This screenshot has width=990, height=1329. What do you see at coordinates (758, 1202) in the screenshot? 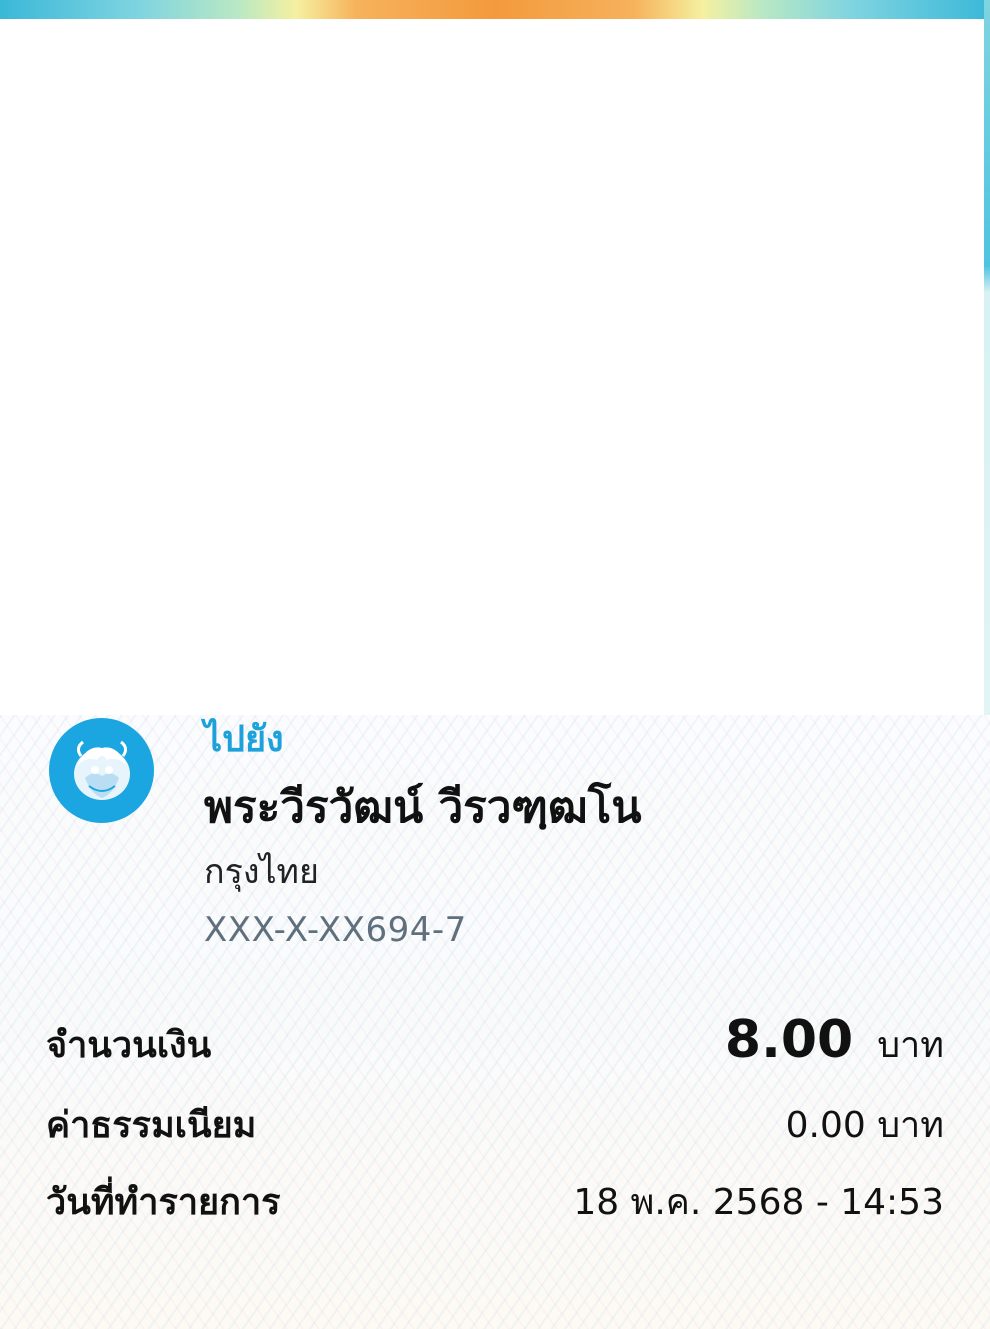
I see `transaction-date-value: 18 พ.ค. 2568 - 14:53` at bounding box center [758, 1202].